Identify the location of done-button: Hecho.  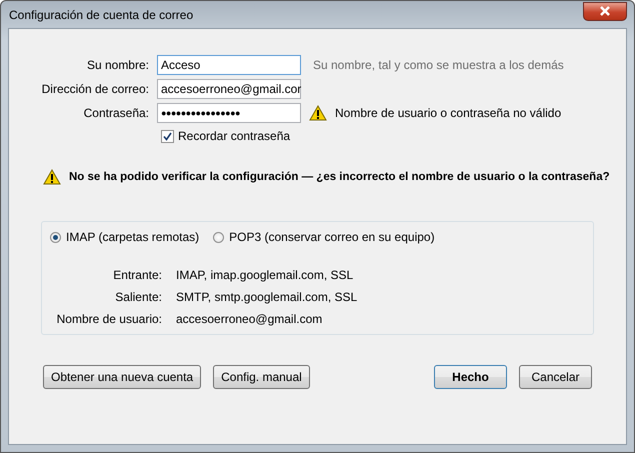
(470, 377).